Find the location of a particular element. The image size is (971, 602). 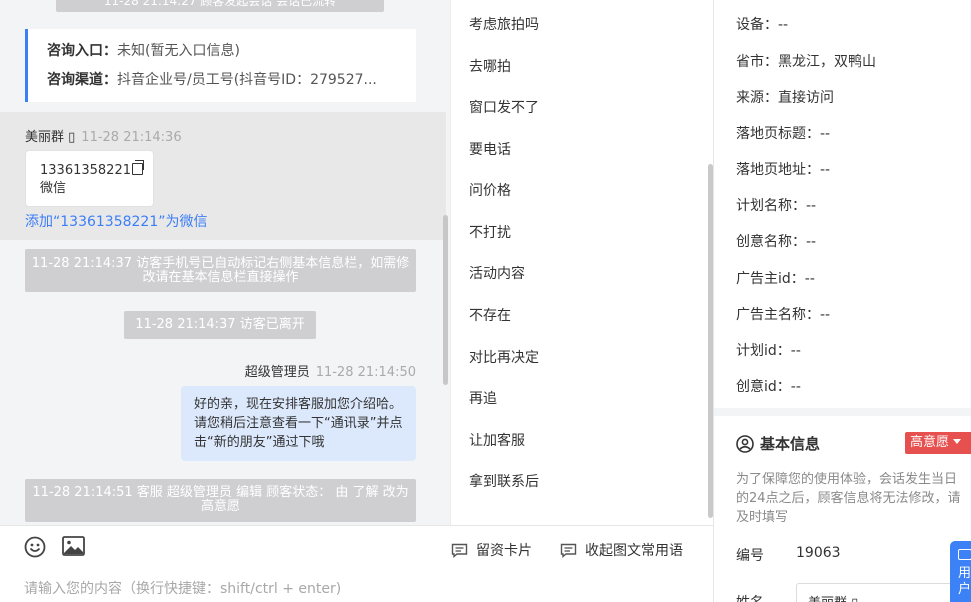

agent-name: 超级管理员 is located at coordinates (277, 372).